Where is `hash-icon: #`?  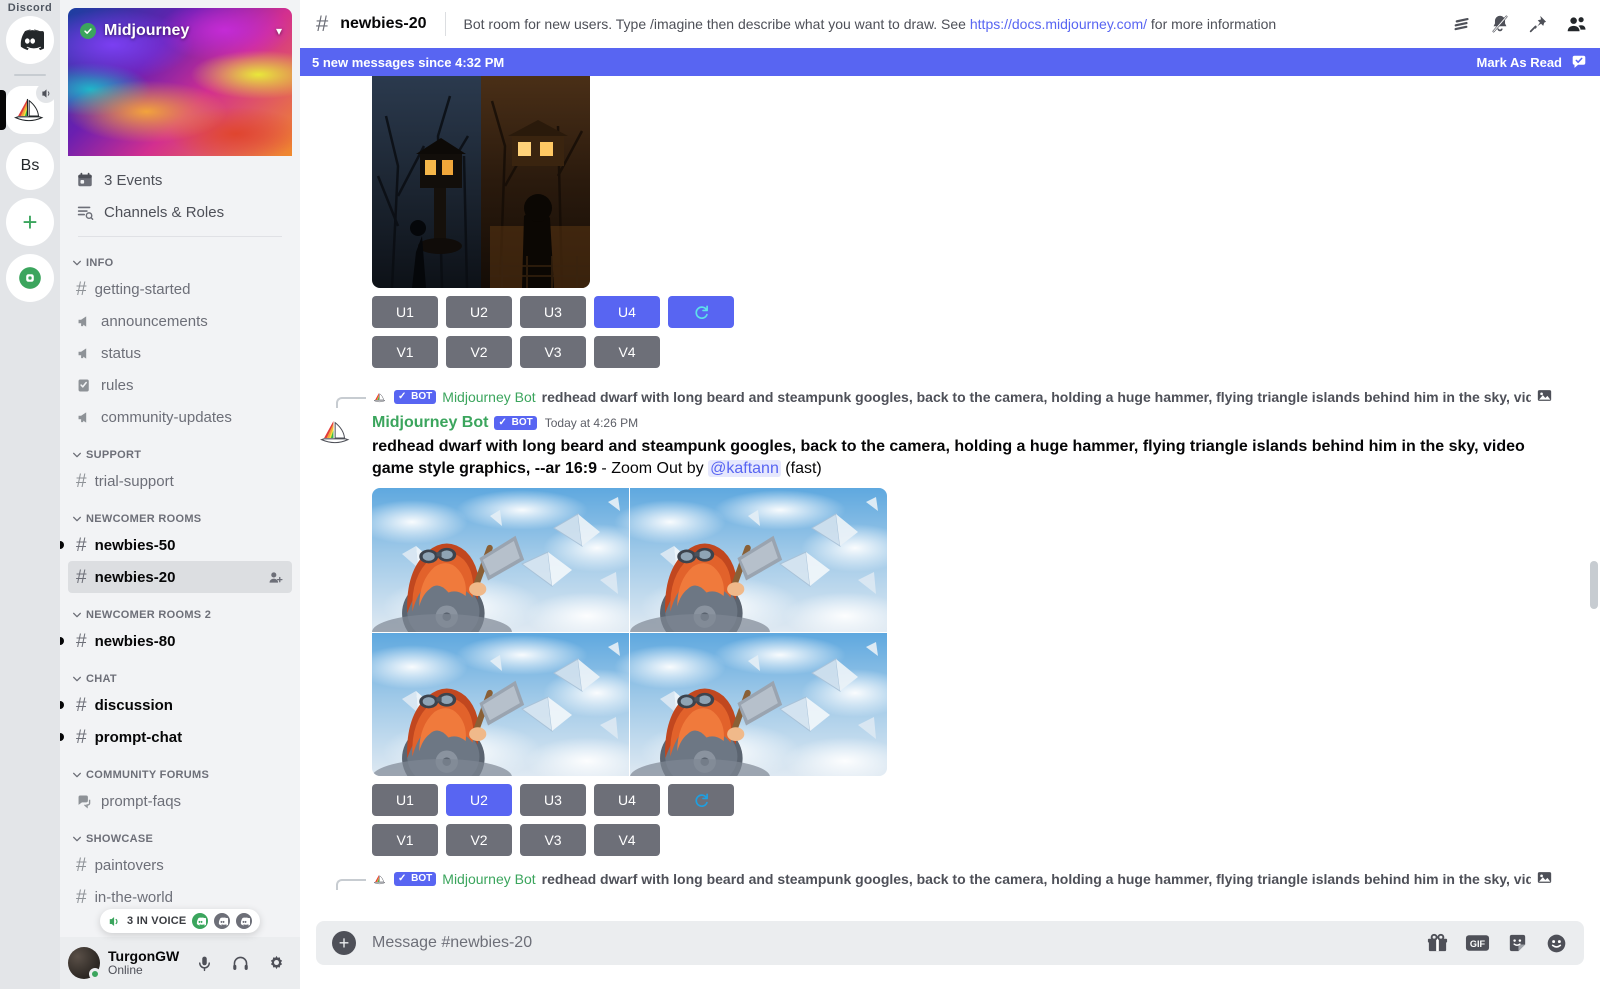 hash-icon: # is located at coordinates (81, 481).